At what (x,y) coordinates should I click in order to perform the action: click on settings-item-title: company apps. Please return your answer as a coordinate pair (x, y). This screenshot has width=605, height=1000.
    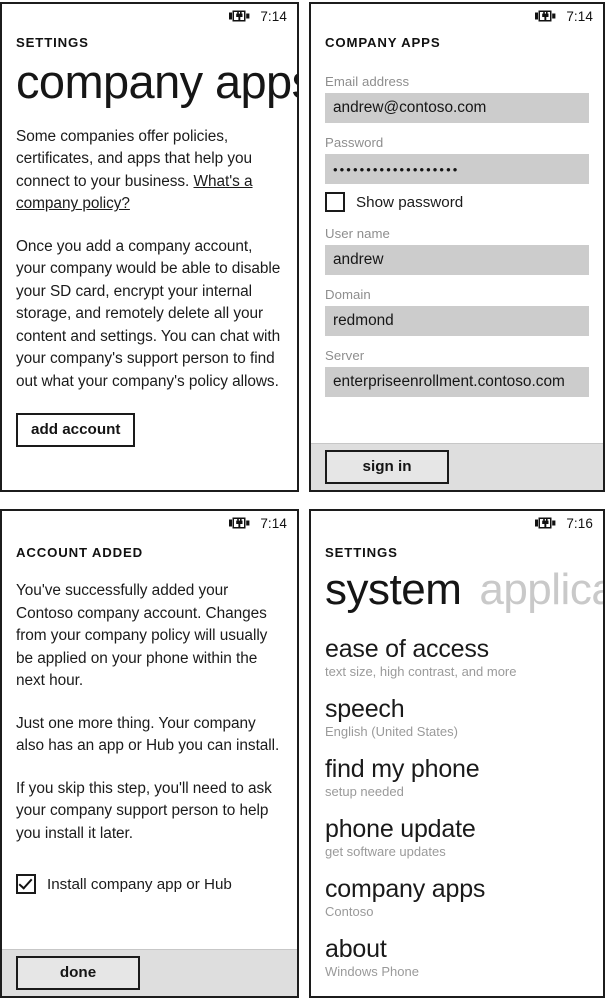
    Looking at the image, I should click on (405, 889).